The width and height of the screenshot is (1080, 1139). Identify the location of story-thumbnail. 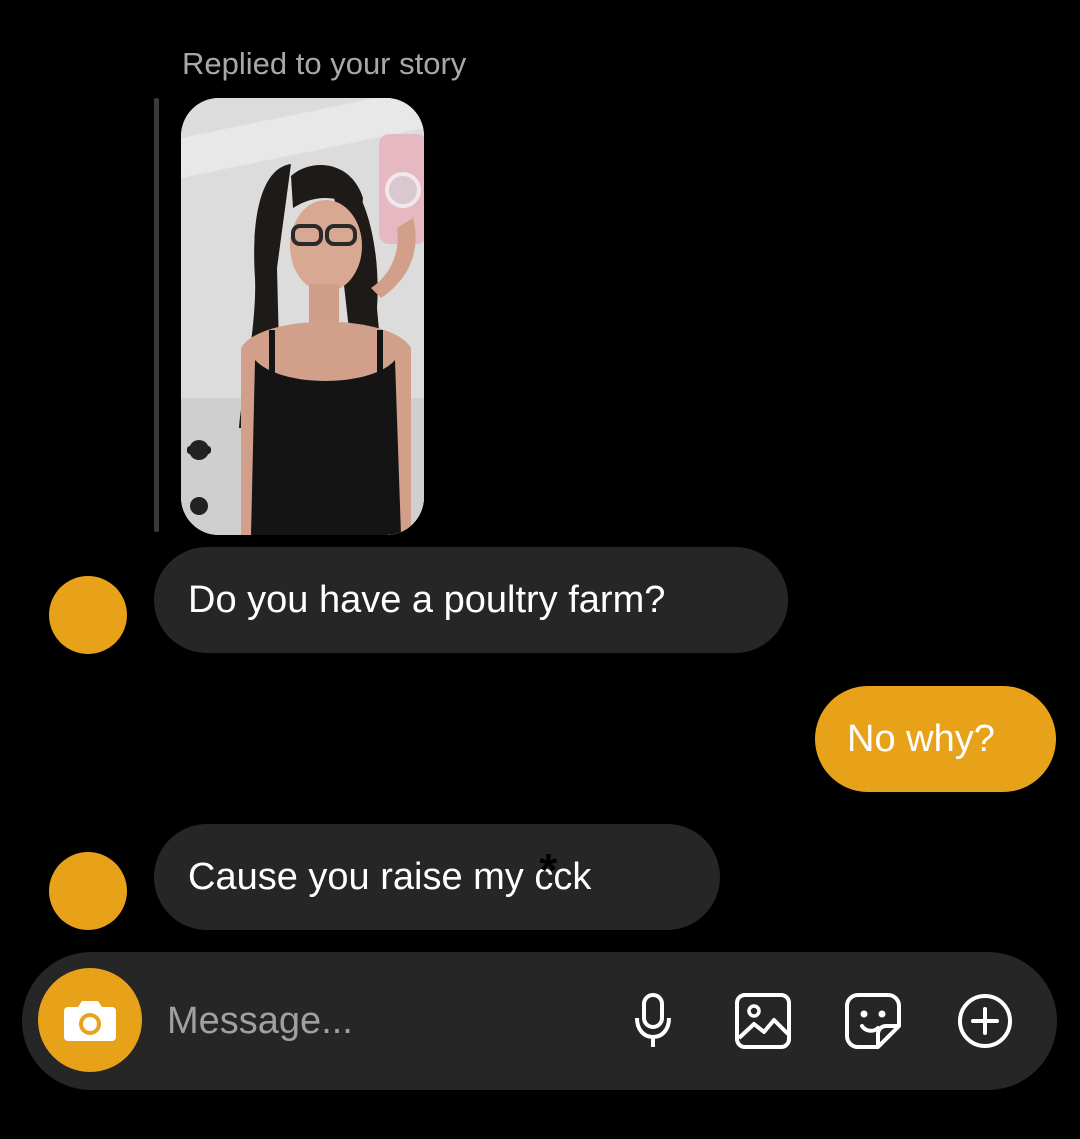
(302, 316).